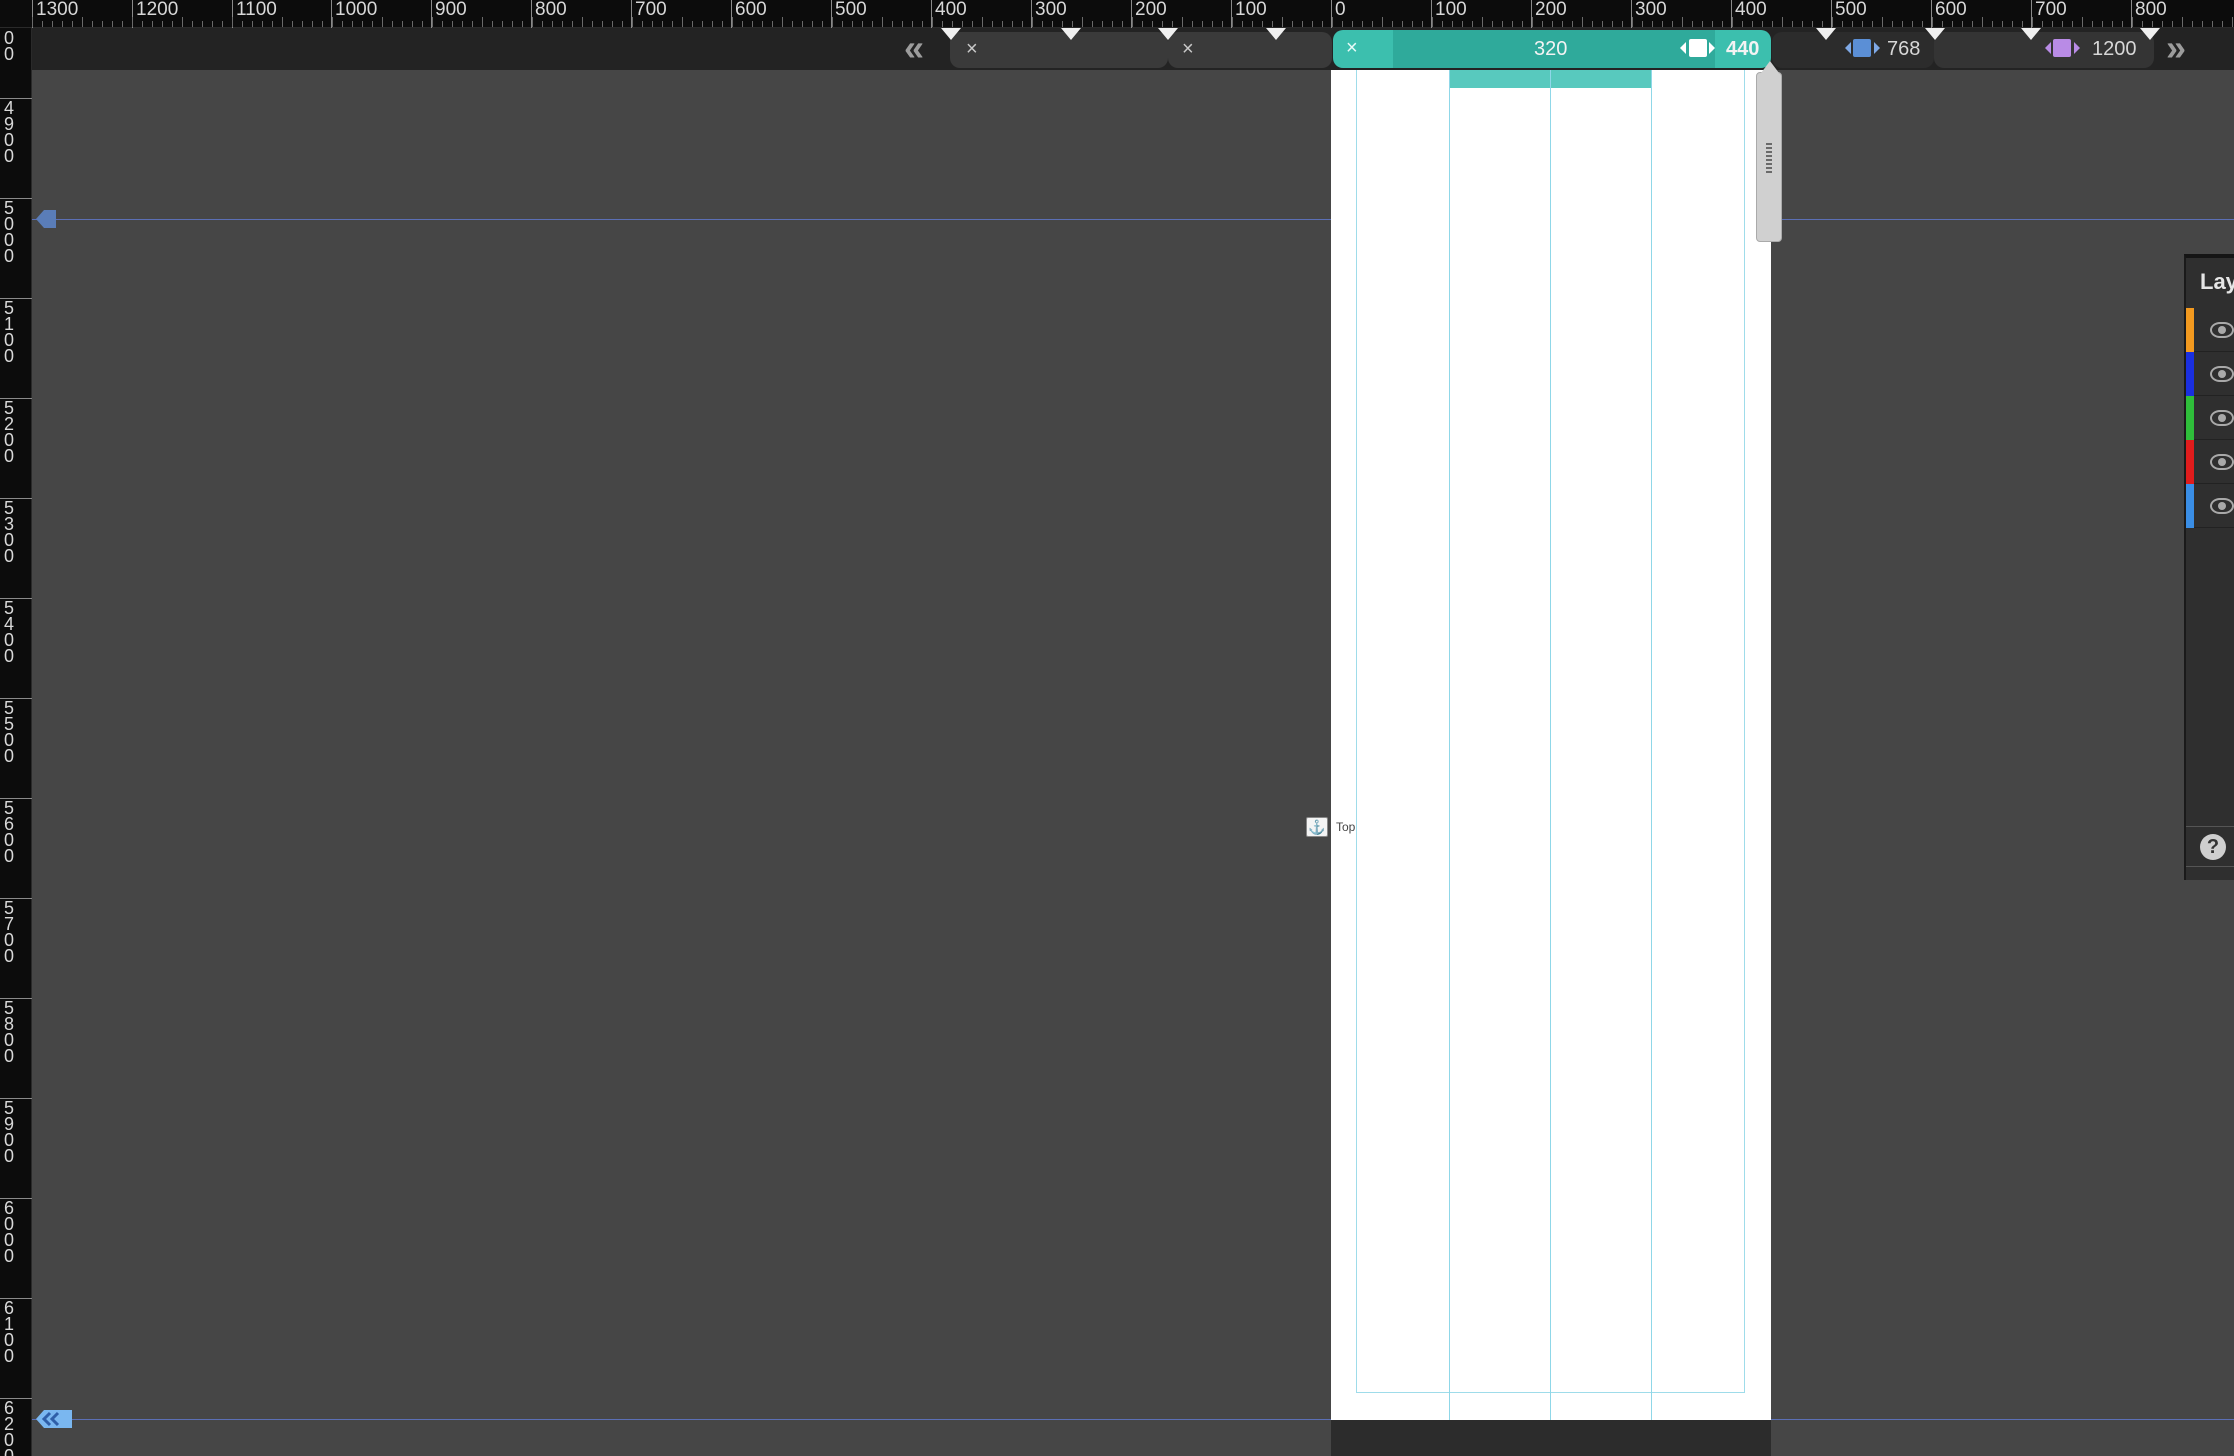  Describe the element at coordinates (1769, 151) in the screenshot. I see `page-width-resize-handle` at that location.